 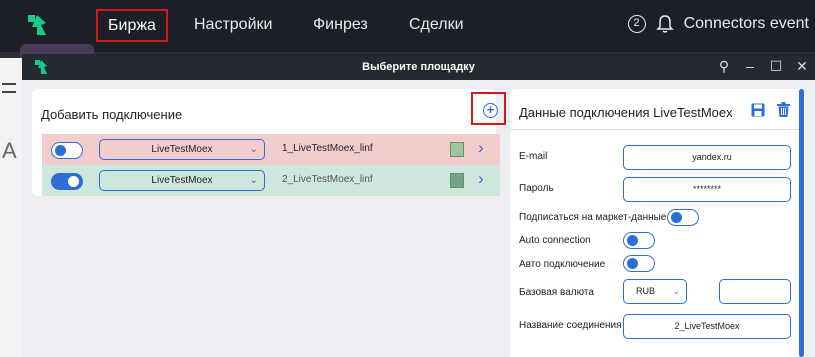 I want to click on connection-row: LiveTestMoex ⌄ 2_LiveTestMoex_linf ›, so click(x=271, y=180).